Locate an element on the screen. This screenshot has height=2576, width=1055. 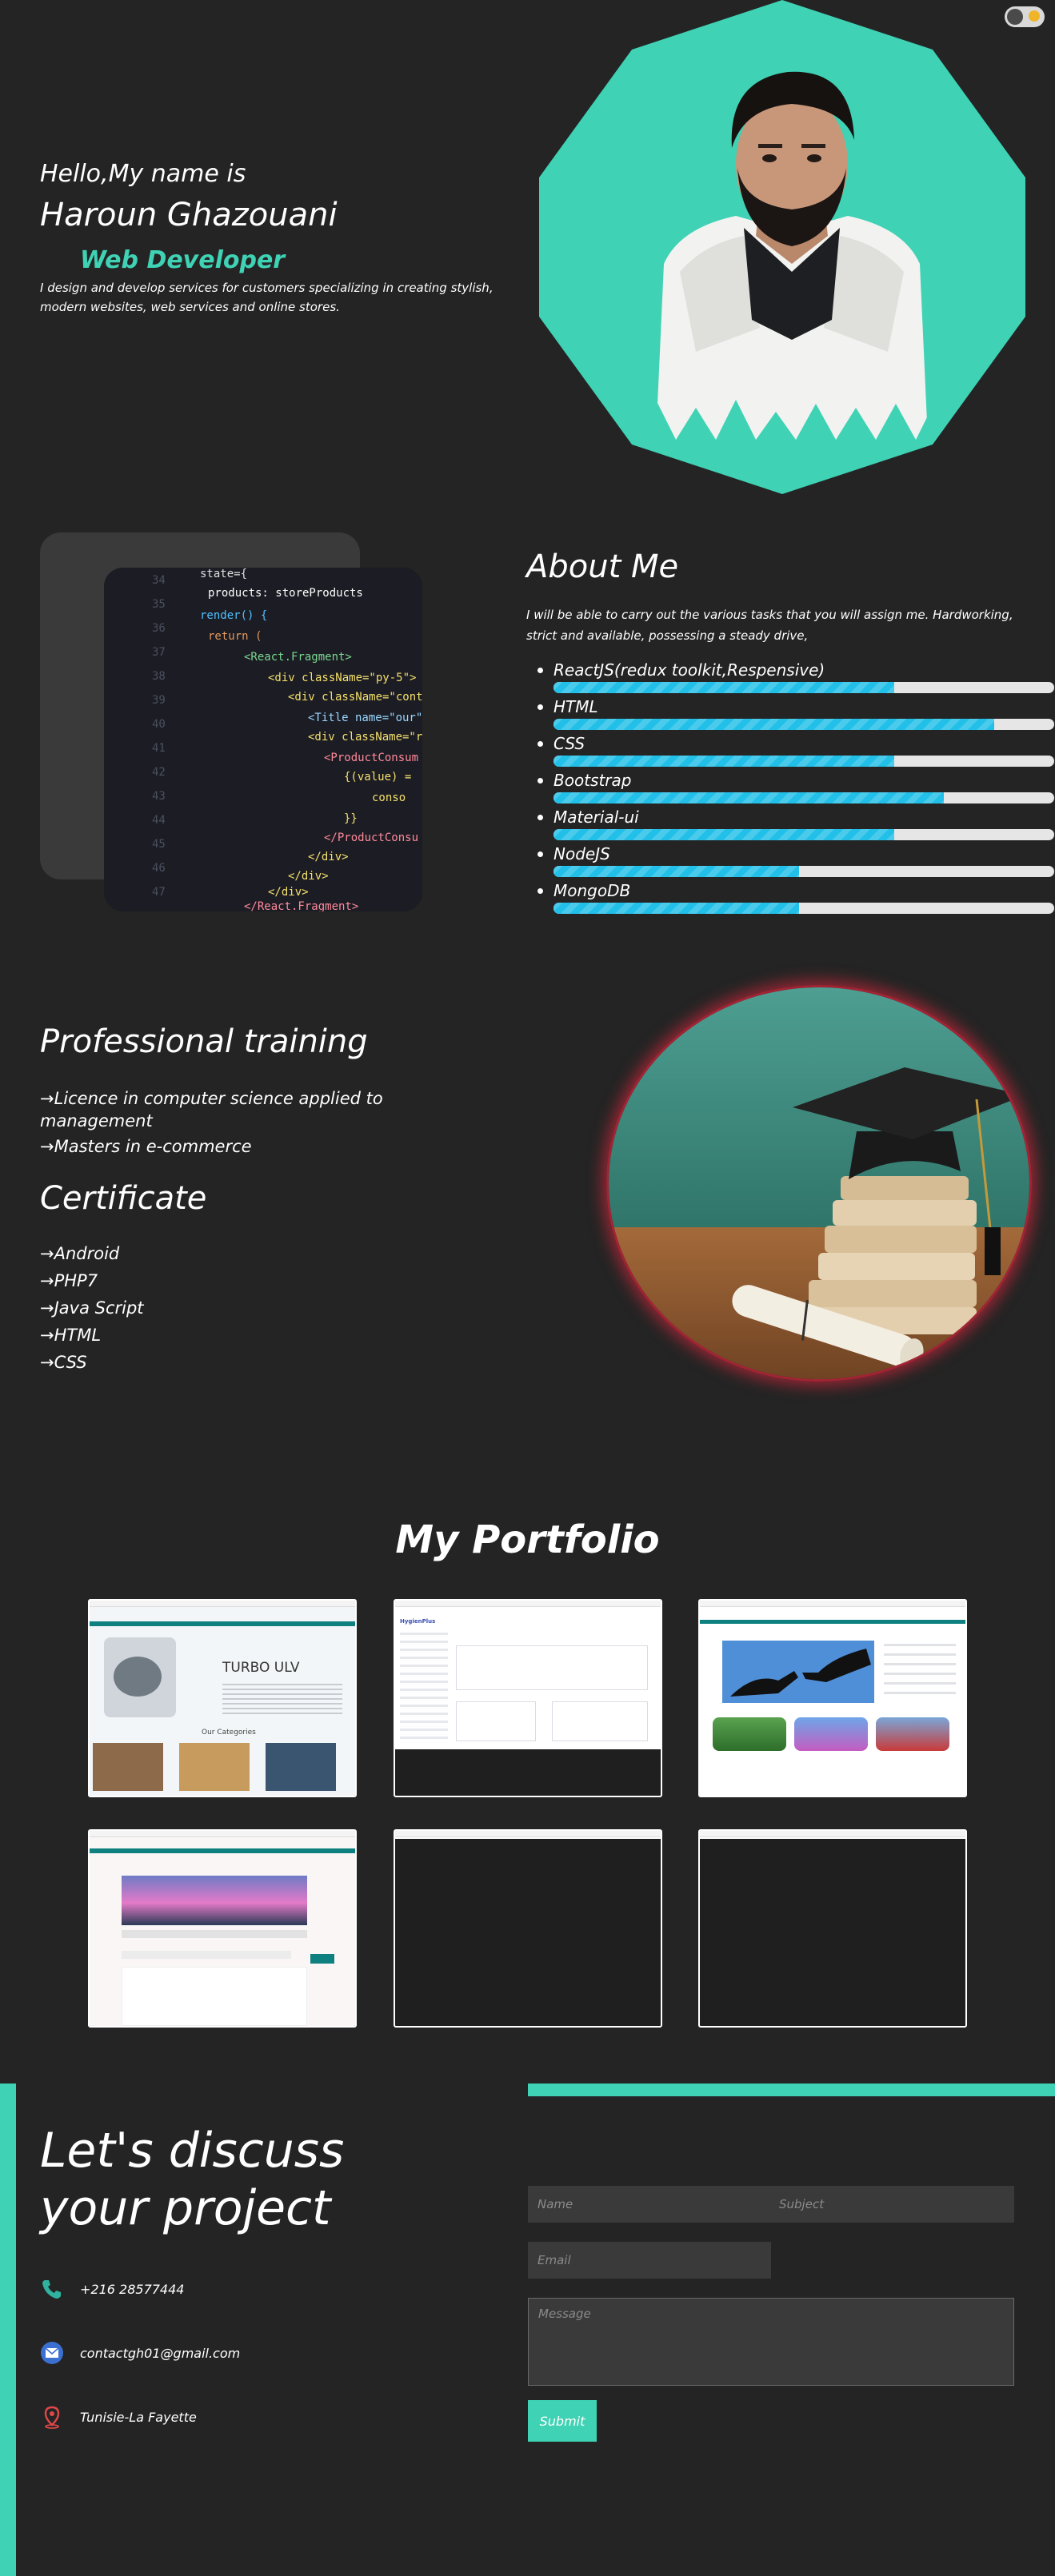
message-input is located at coordinates (771, 2342).